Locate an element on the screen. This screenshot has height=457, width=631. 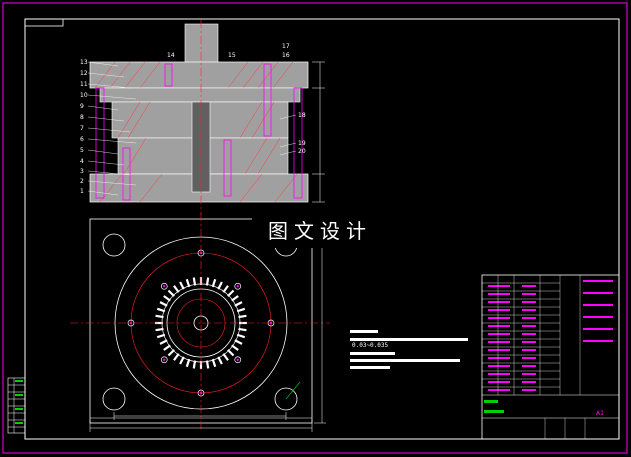
technical-notes: 0.03~0.035 is located at coordinates (409, 349).